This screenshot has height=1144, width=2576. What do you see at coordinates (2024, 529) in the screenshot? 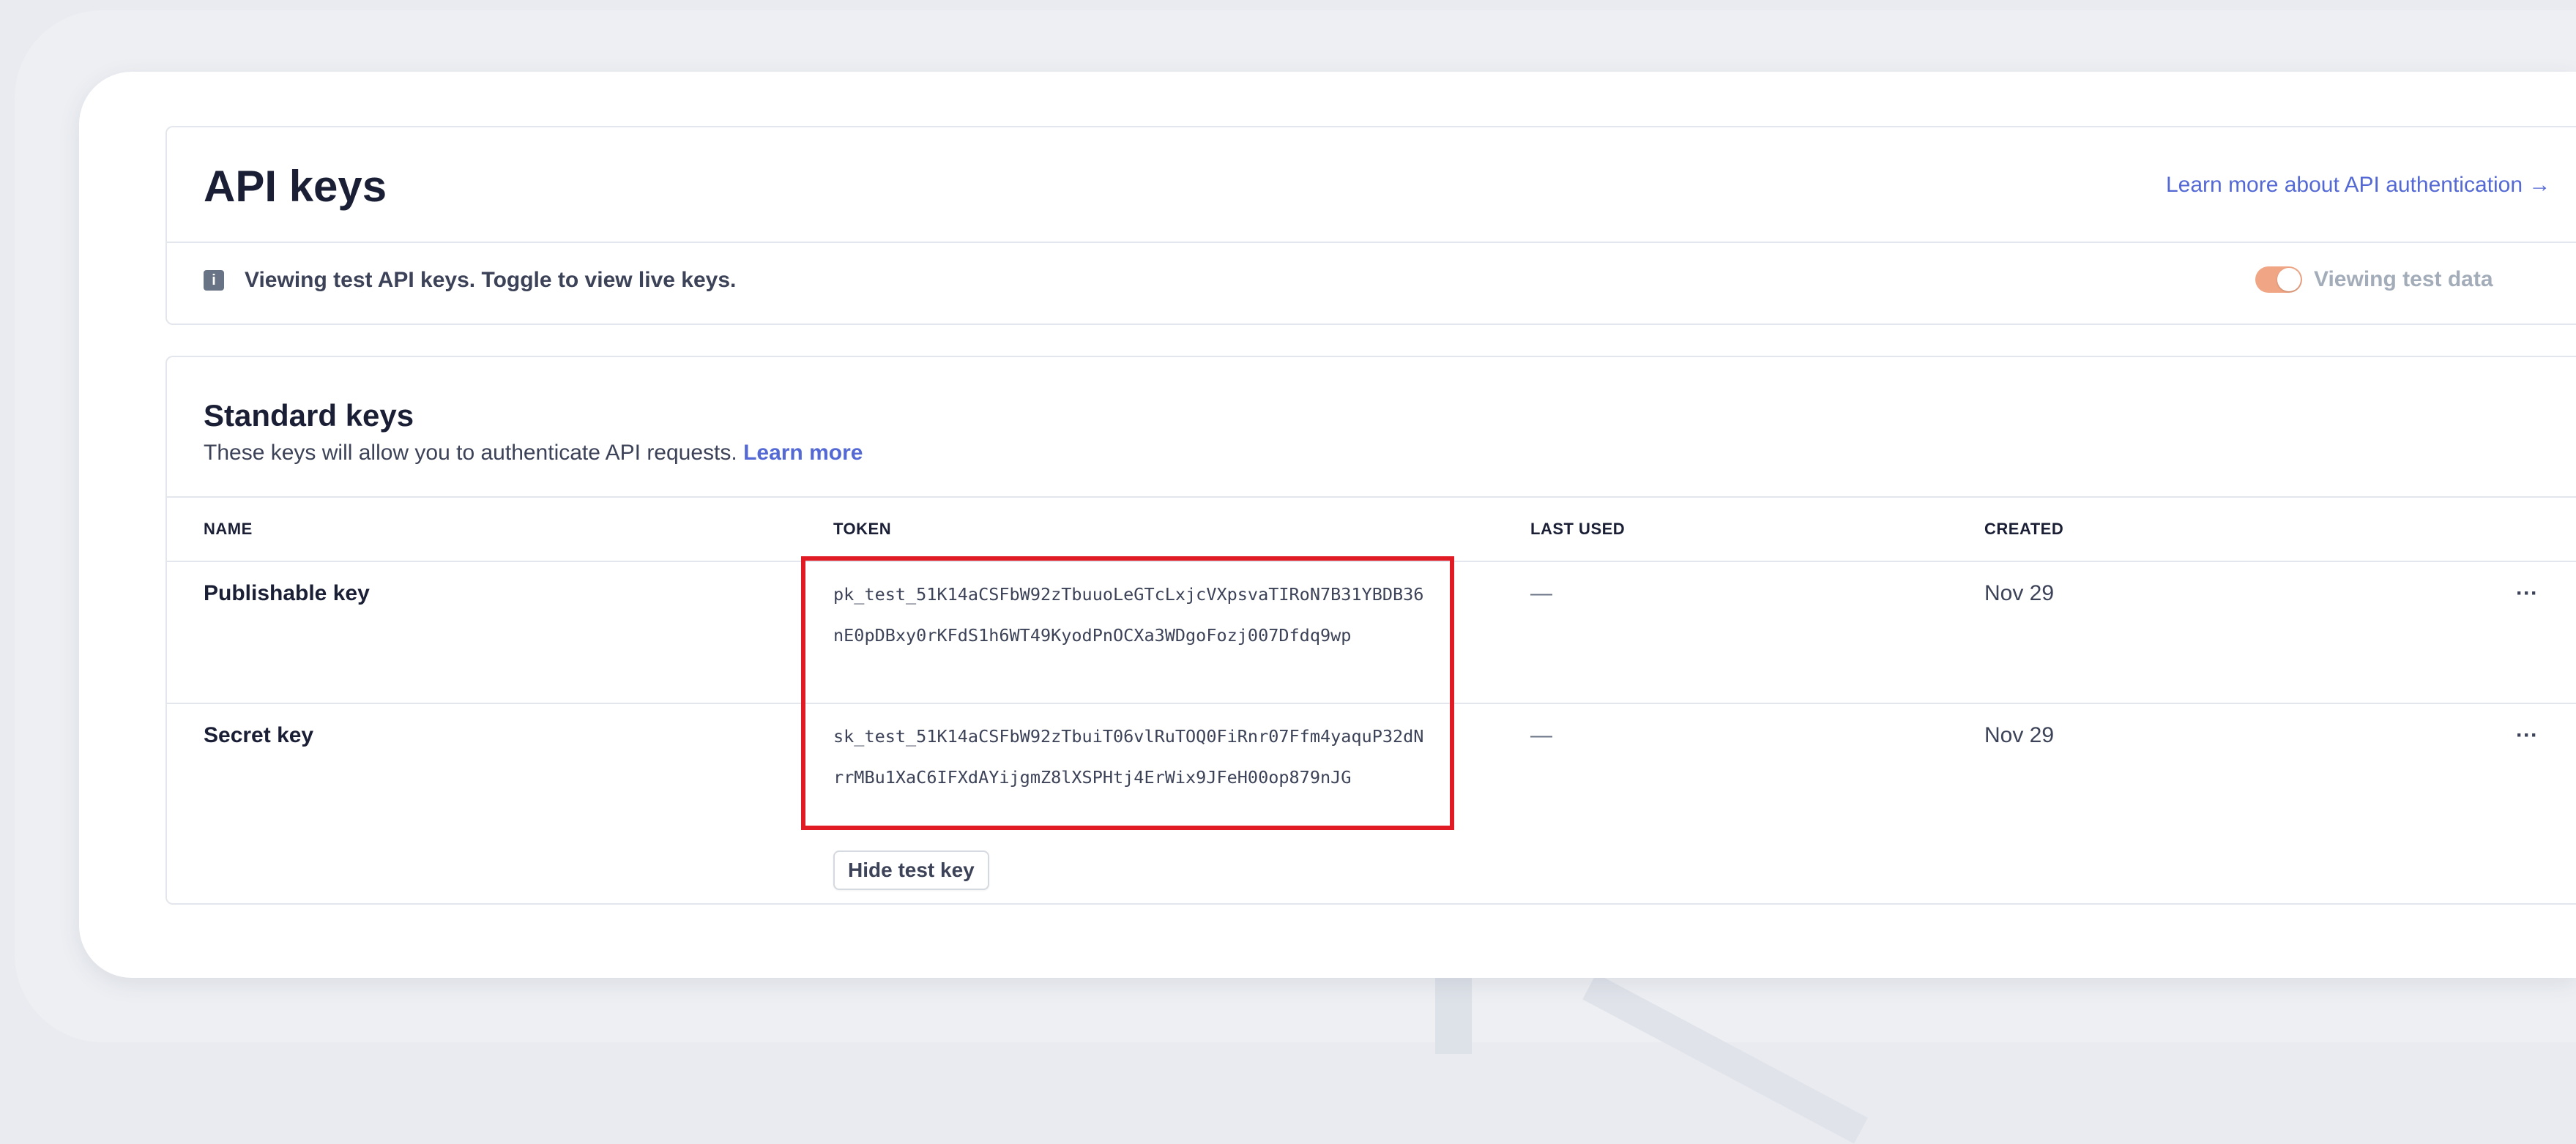
I see `column-header-created: CREATED` at bounding box center [2024, 529].